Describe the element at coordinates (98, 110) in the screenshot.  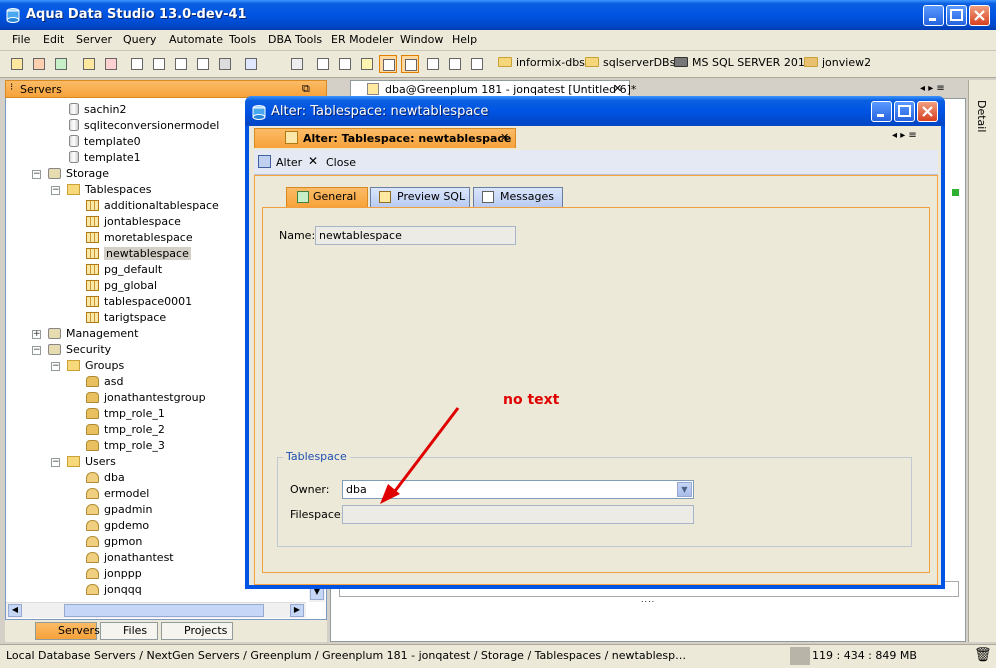
I see `tree-item-sachin2: sachin2` at that location.